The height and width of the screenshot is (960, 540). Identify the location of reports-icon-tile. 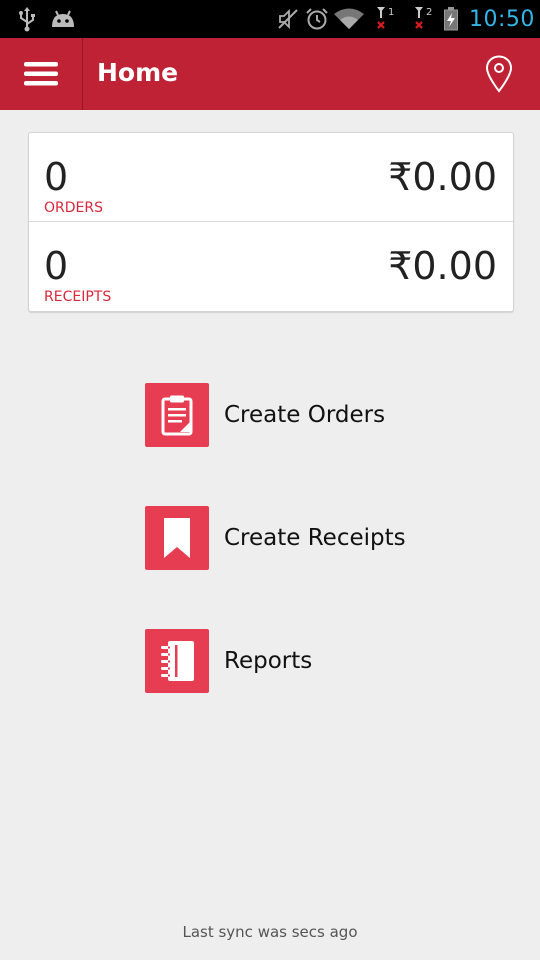
(177, 661).